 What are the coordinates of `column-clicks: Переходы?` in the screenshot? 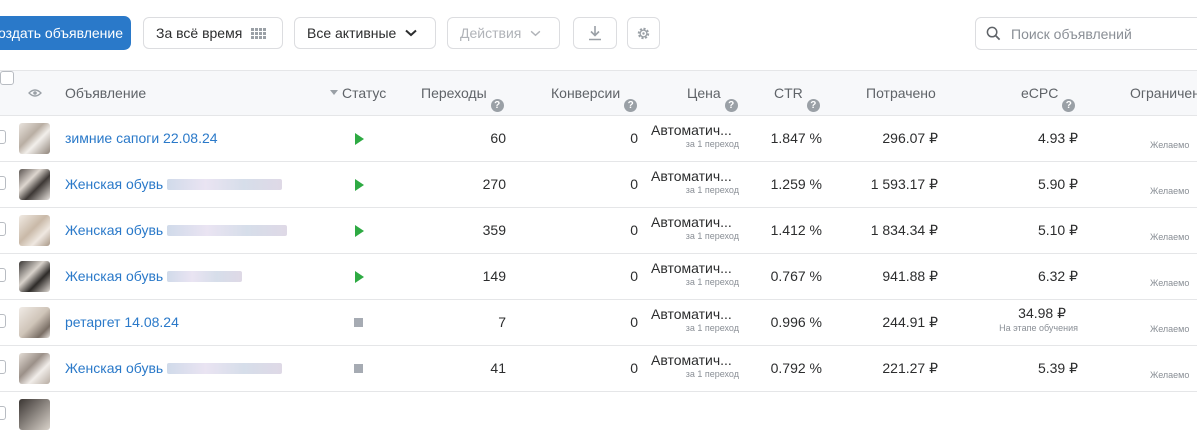 It's located at (462, 98).